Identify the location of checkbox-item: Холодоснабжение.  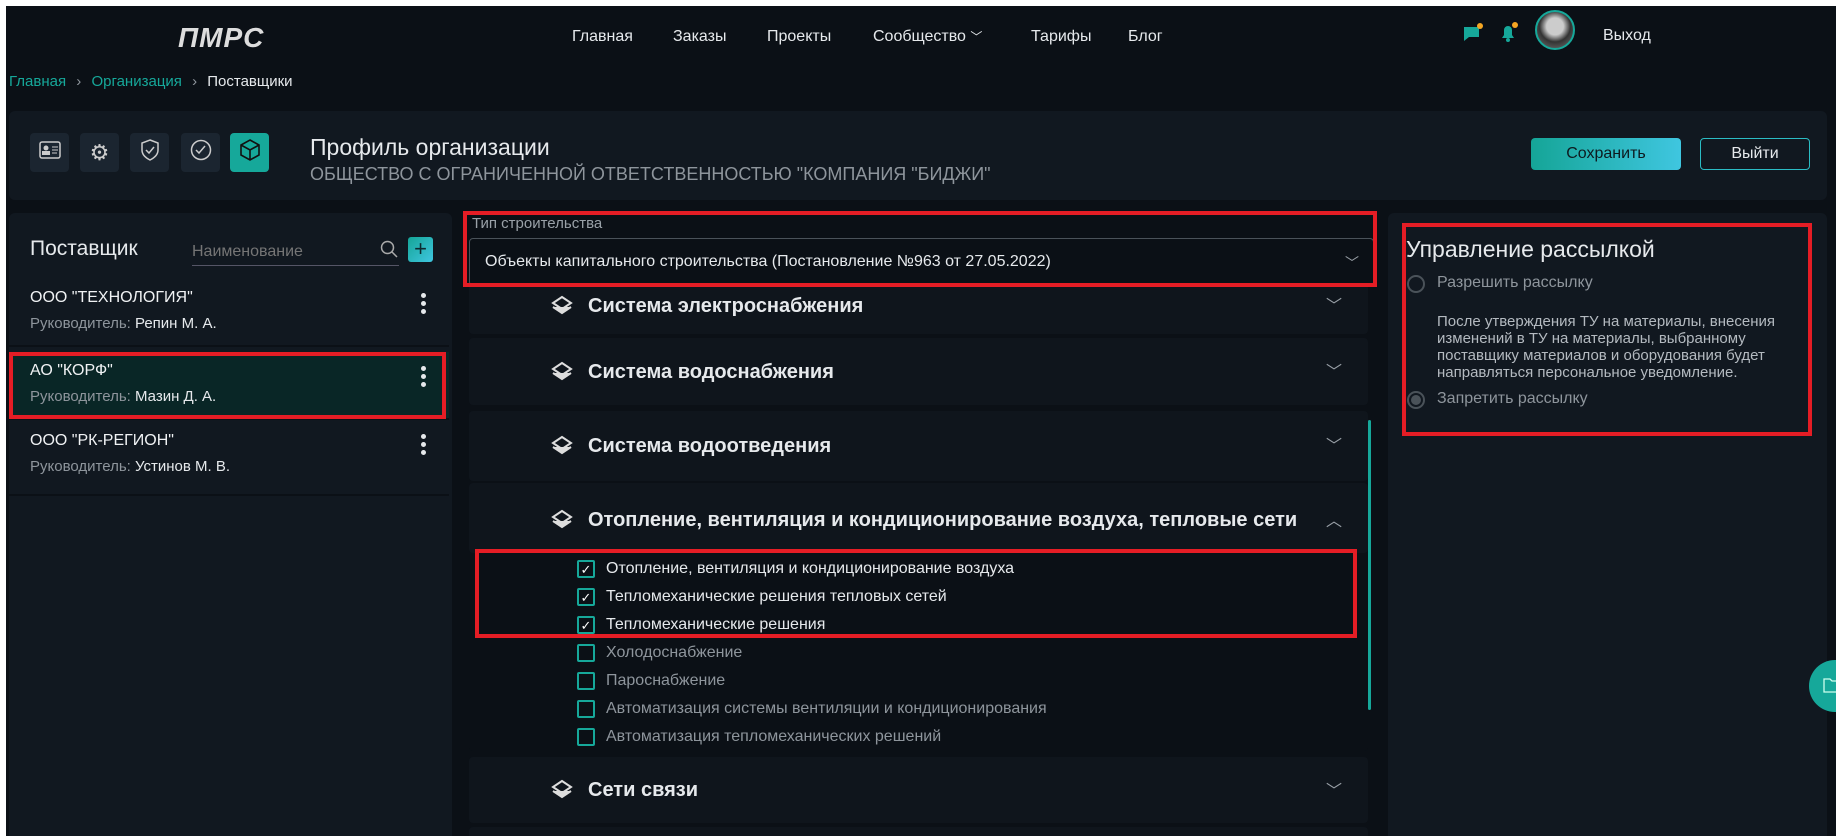
(659, 653).